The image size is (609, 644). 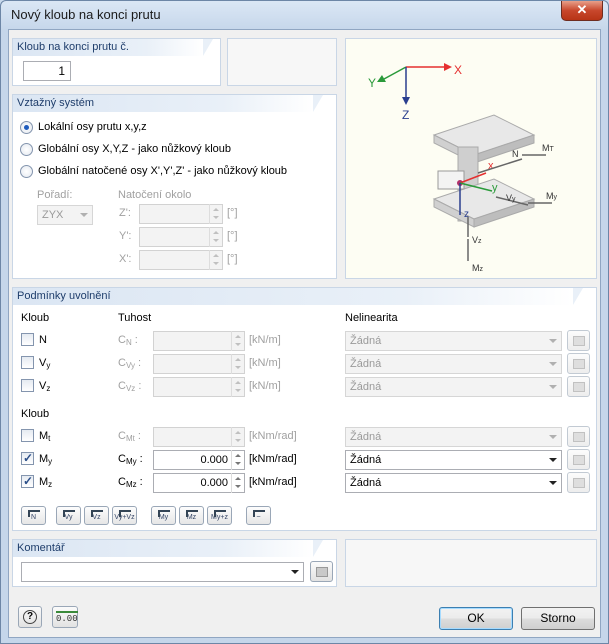 I want to click on nonlin-mz-select: Žádná, so click(x=453, y=483).